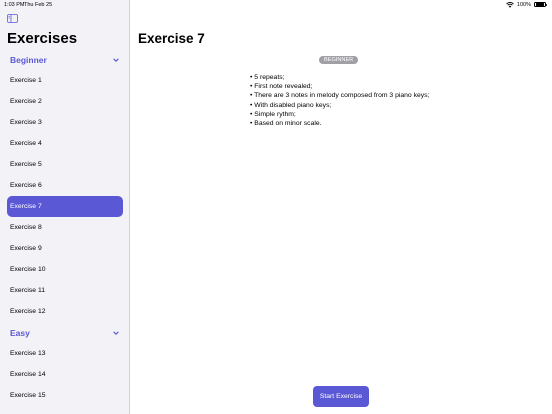 This screenshot has width=552, height=414. I want to click on start-exercise-button: Start Exercise, so click(341, 396).